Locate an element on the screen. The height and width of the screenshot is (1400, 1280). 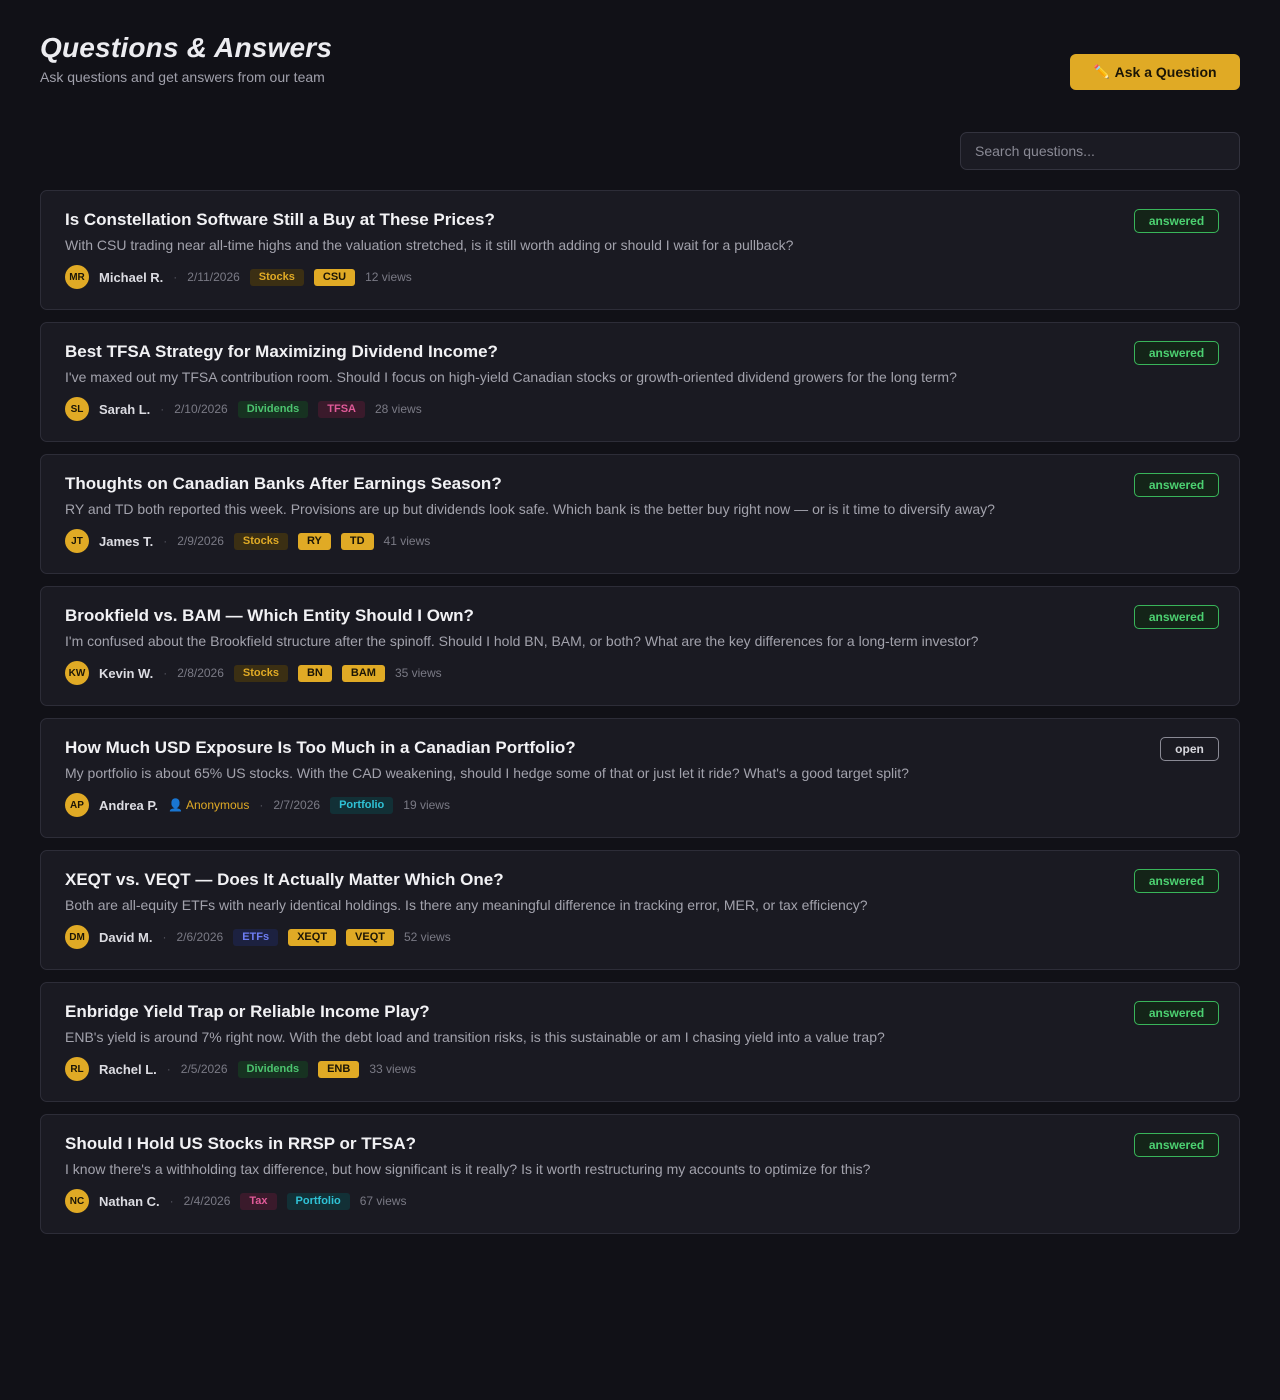
anonymous-label: Anonymous is located at coordinates (217, 805).